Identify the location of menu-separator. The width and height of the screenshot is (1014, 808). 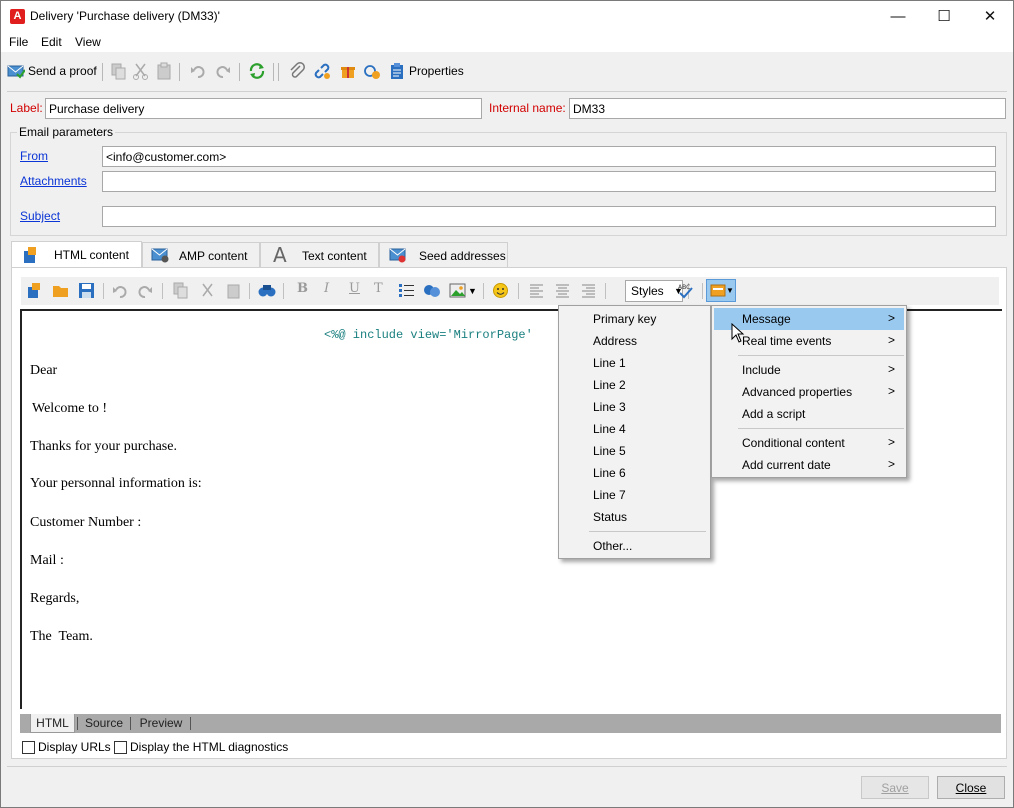
(821, 428).